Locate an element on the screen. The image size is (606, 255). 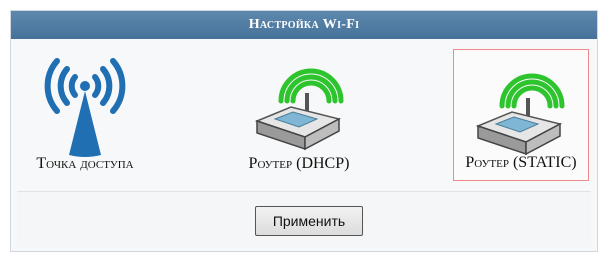
apply-button: Применить is located at coordinates (309, 221).